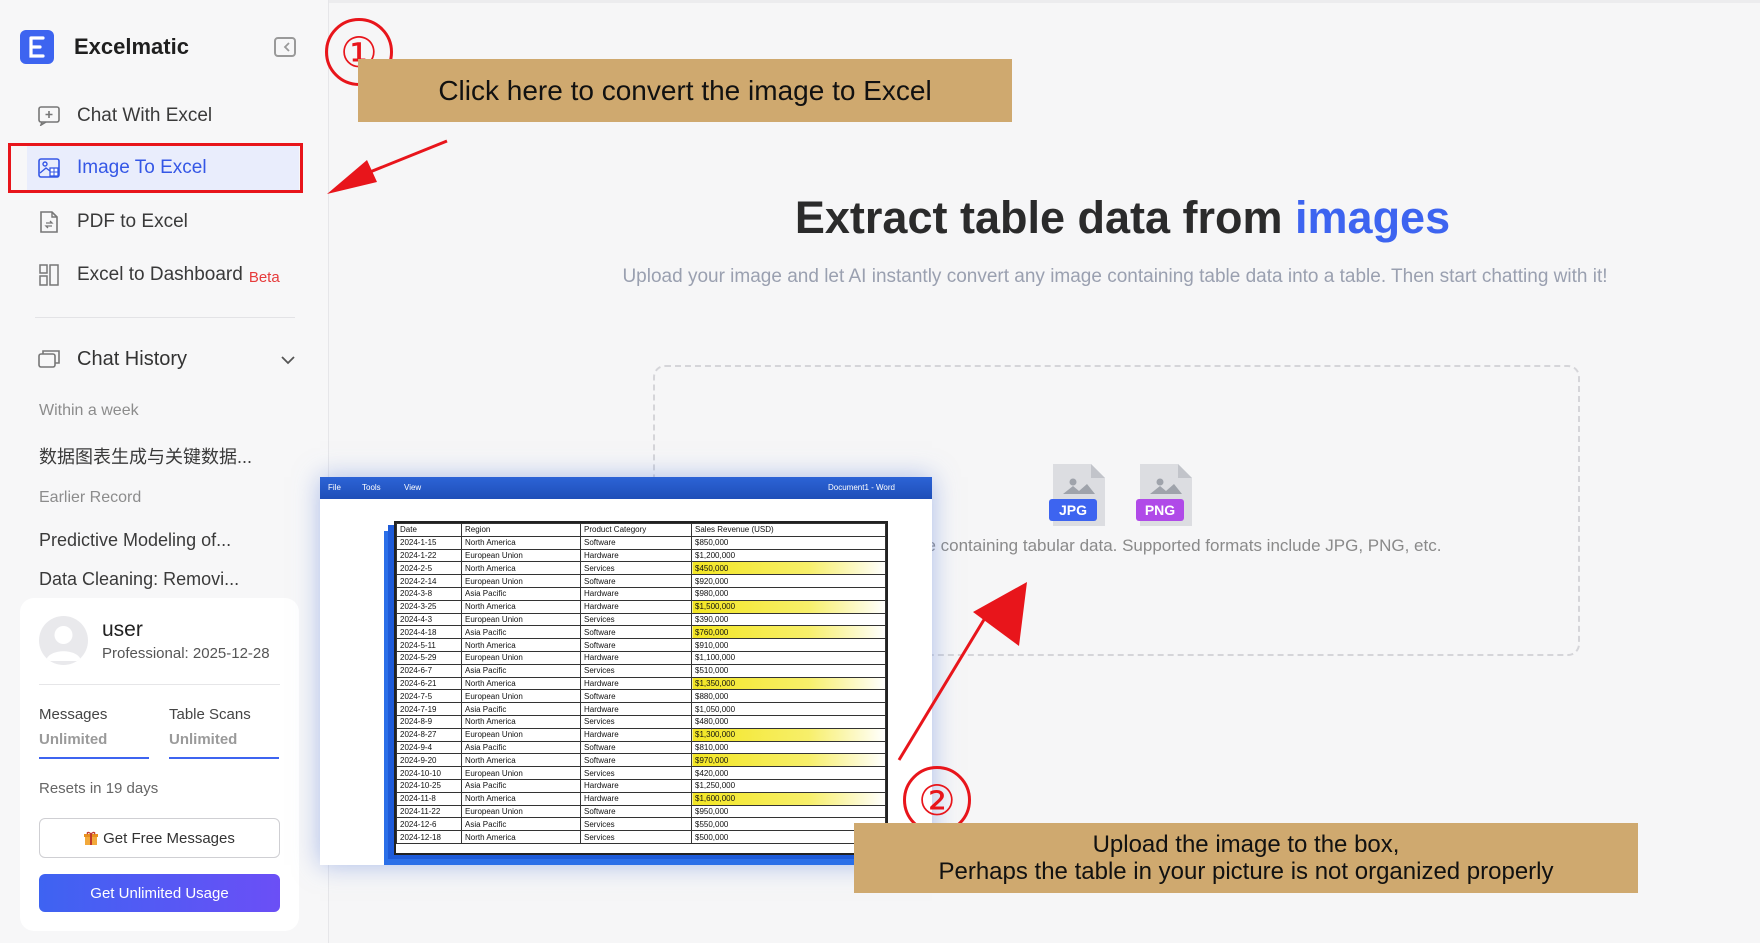 The image size is (1760, 943). What do you see at coordinates (145, 115) in the screenshot?
I see `nav-label: Chat With Excel` at bounding box center [145, 115].